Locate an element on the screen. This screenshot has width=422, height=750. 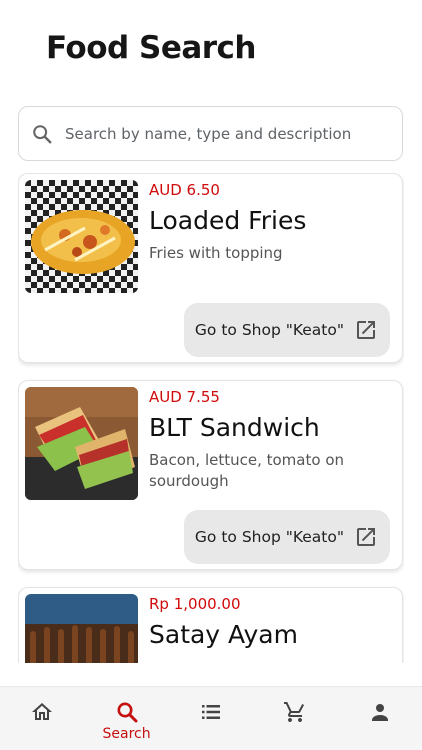
nav-search: Search is located at coordinates (127, 720).